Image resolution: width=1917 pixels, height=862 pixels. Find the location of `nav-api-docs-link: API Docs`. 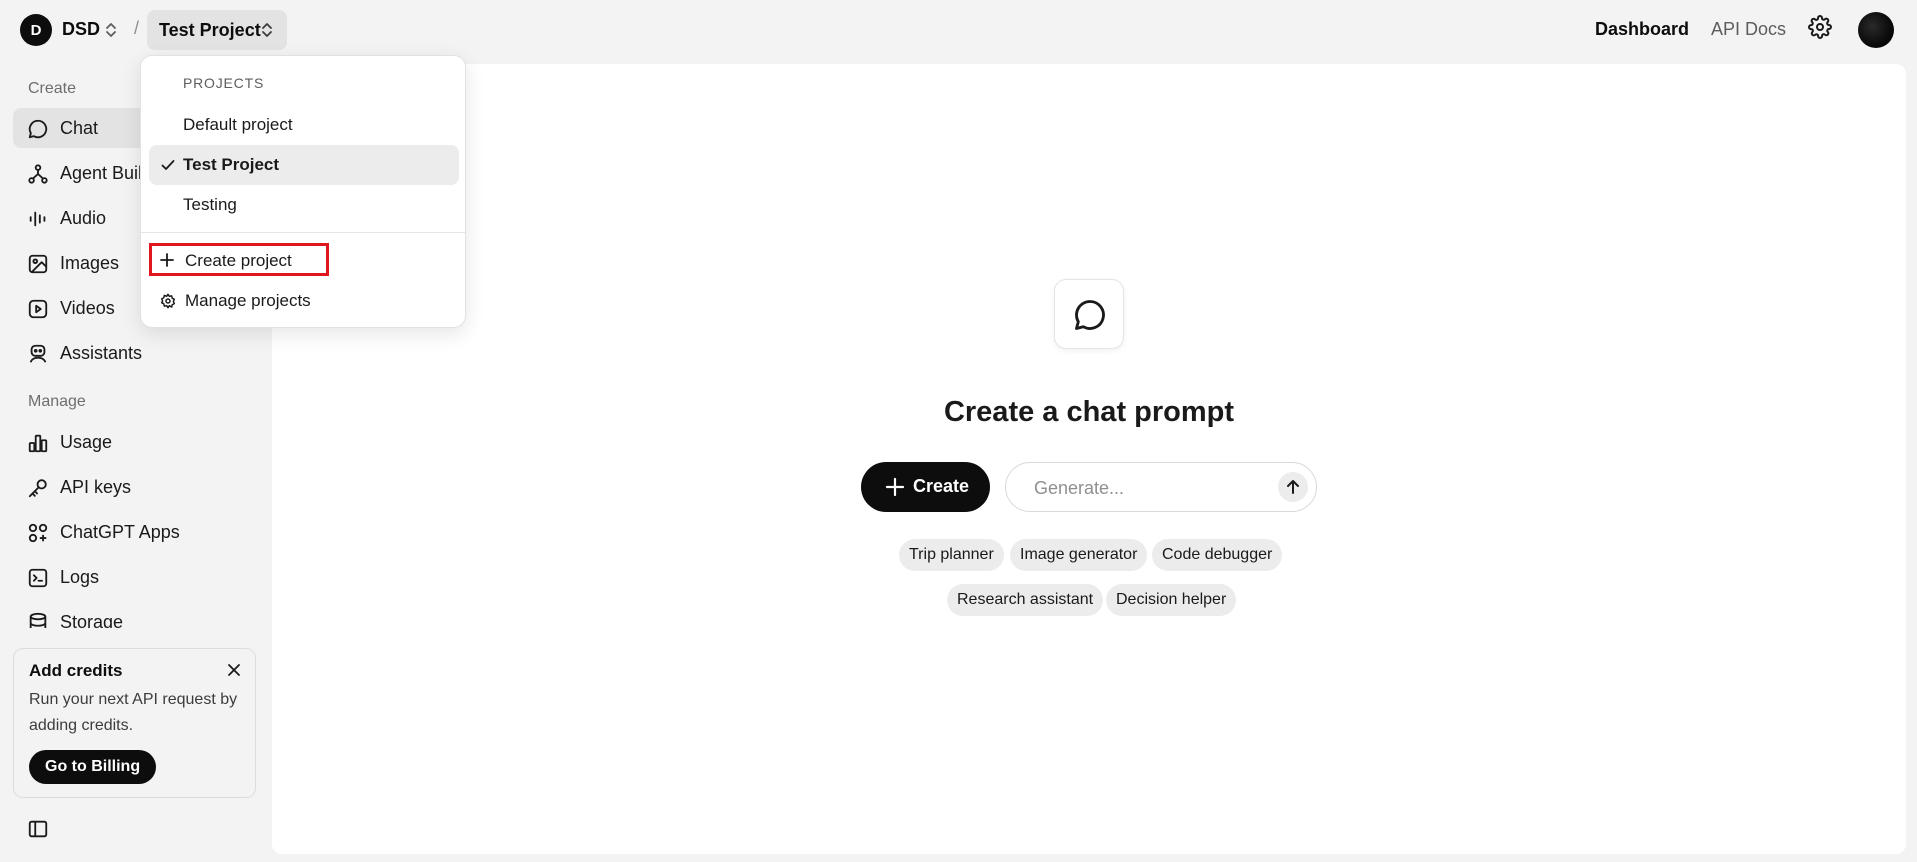

nav-api-docs-link: API Docs is located at coordinates (1748, 29).